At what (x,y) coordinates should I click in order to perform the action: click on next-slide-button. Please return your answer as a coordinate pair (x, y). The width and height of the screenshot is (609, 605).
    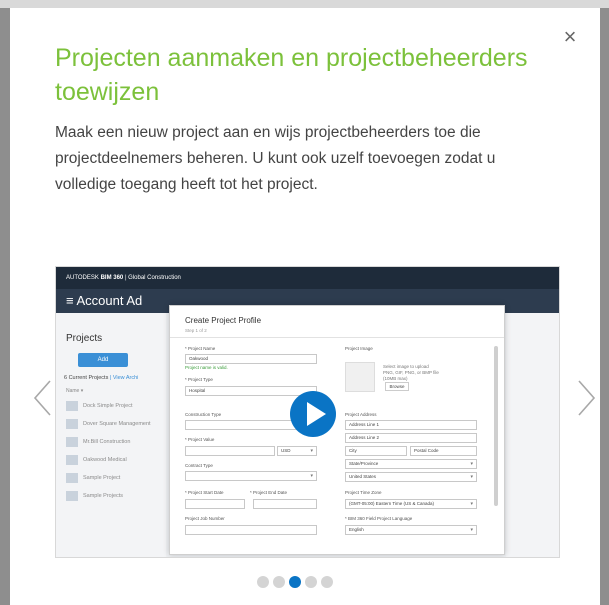
    Looking at the image, I should click on (586, 398).